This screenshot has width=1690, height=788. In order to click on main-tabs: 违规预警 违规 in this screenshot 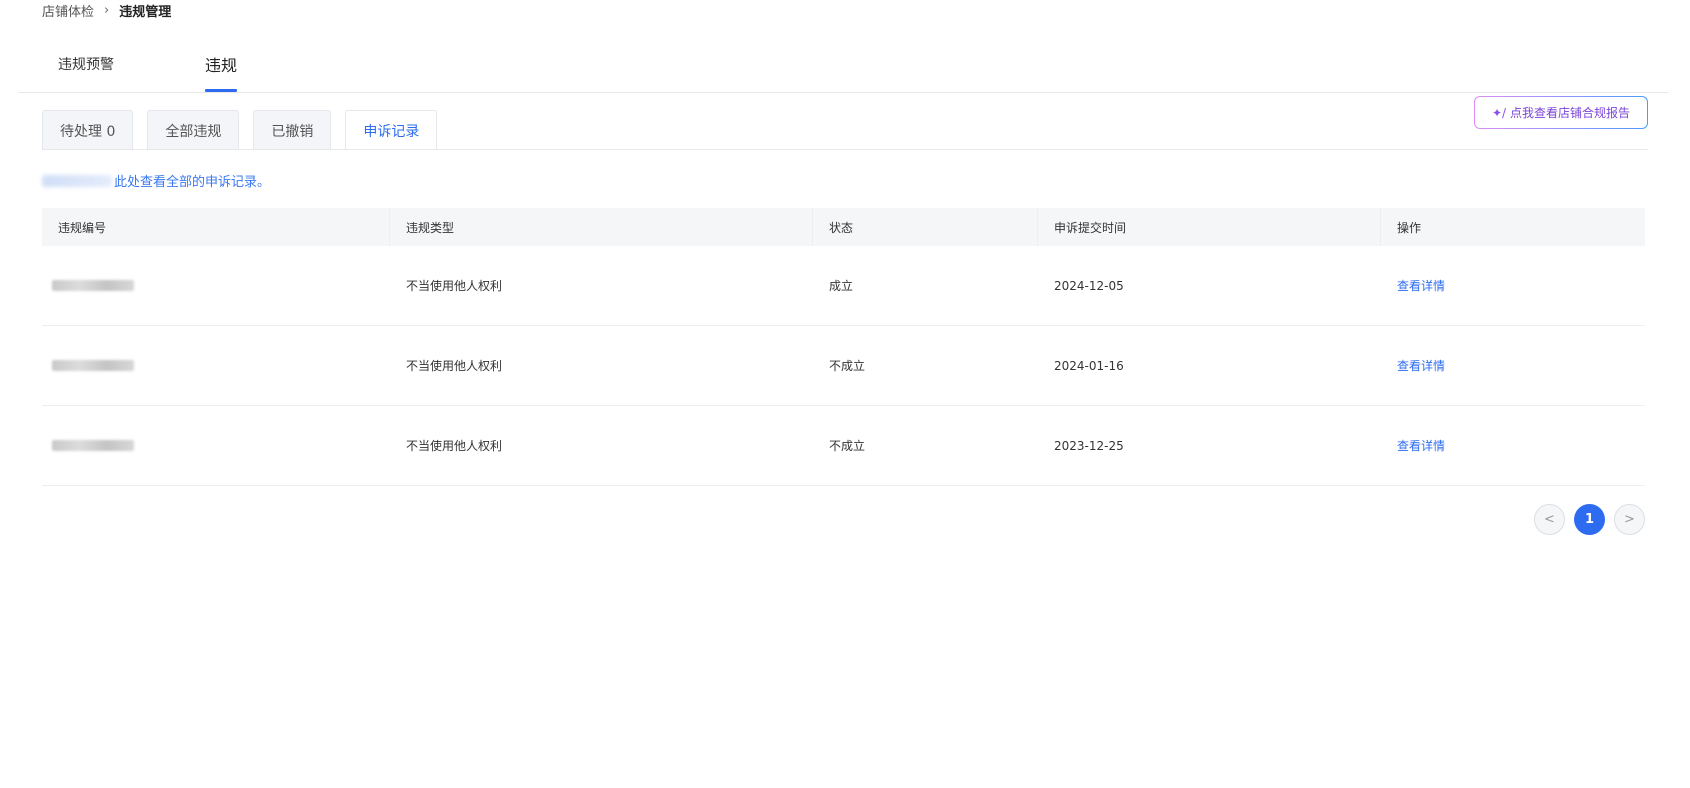, I will do `click(843, 64)`.